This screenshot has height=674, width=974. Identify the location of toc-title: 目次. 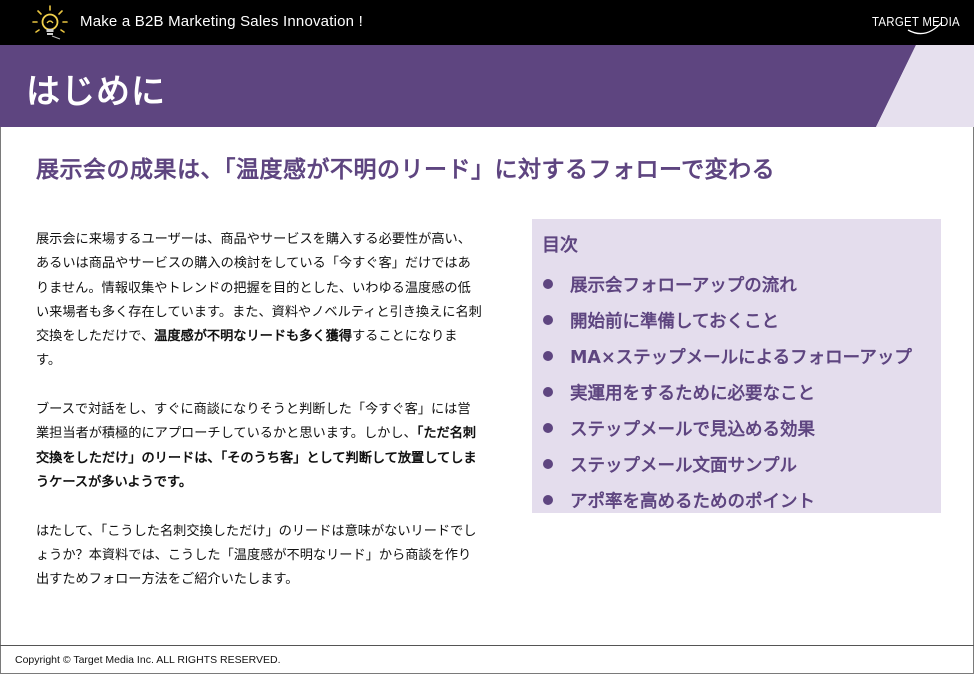
(560, 245).